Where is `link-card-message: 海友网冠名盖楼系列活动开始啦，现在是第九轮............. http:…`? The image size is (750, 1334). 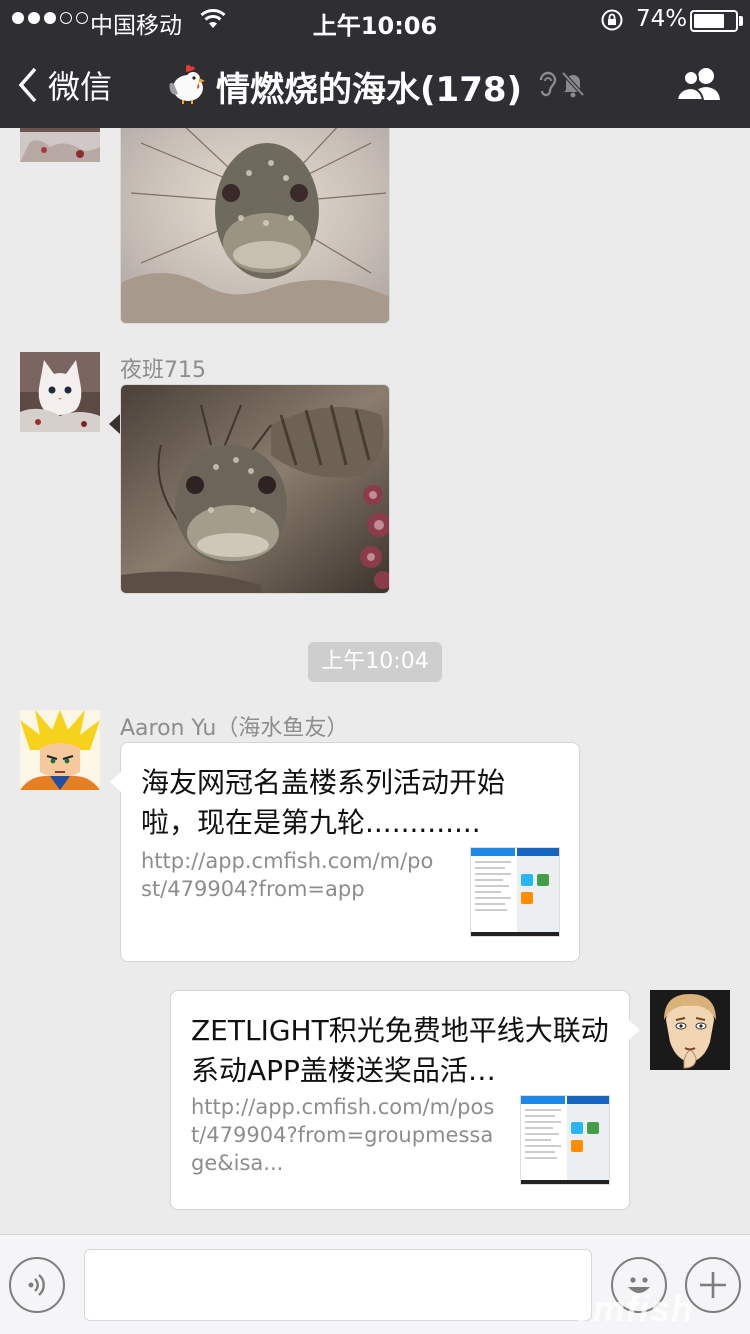 link-card-message: 海友网冠名盖楼系列活动开始啦，现在是第九轮............. http:… is located at coordinates (350, 852).